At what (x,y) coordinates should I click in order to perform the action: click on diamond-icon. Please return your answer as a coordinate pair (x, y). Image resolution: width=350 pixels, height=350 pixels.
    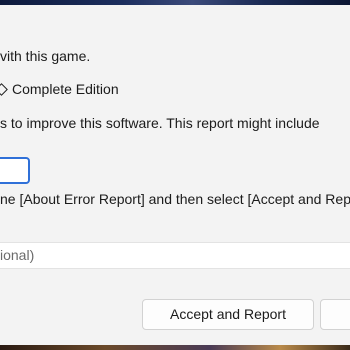
    Looking at the image, I should click on (4, 90).